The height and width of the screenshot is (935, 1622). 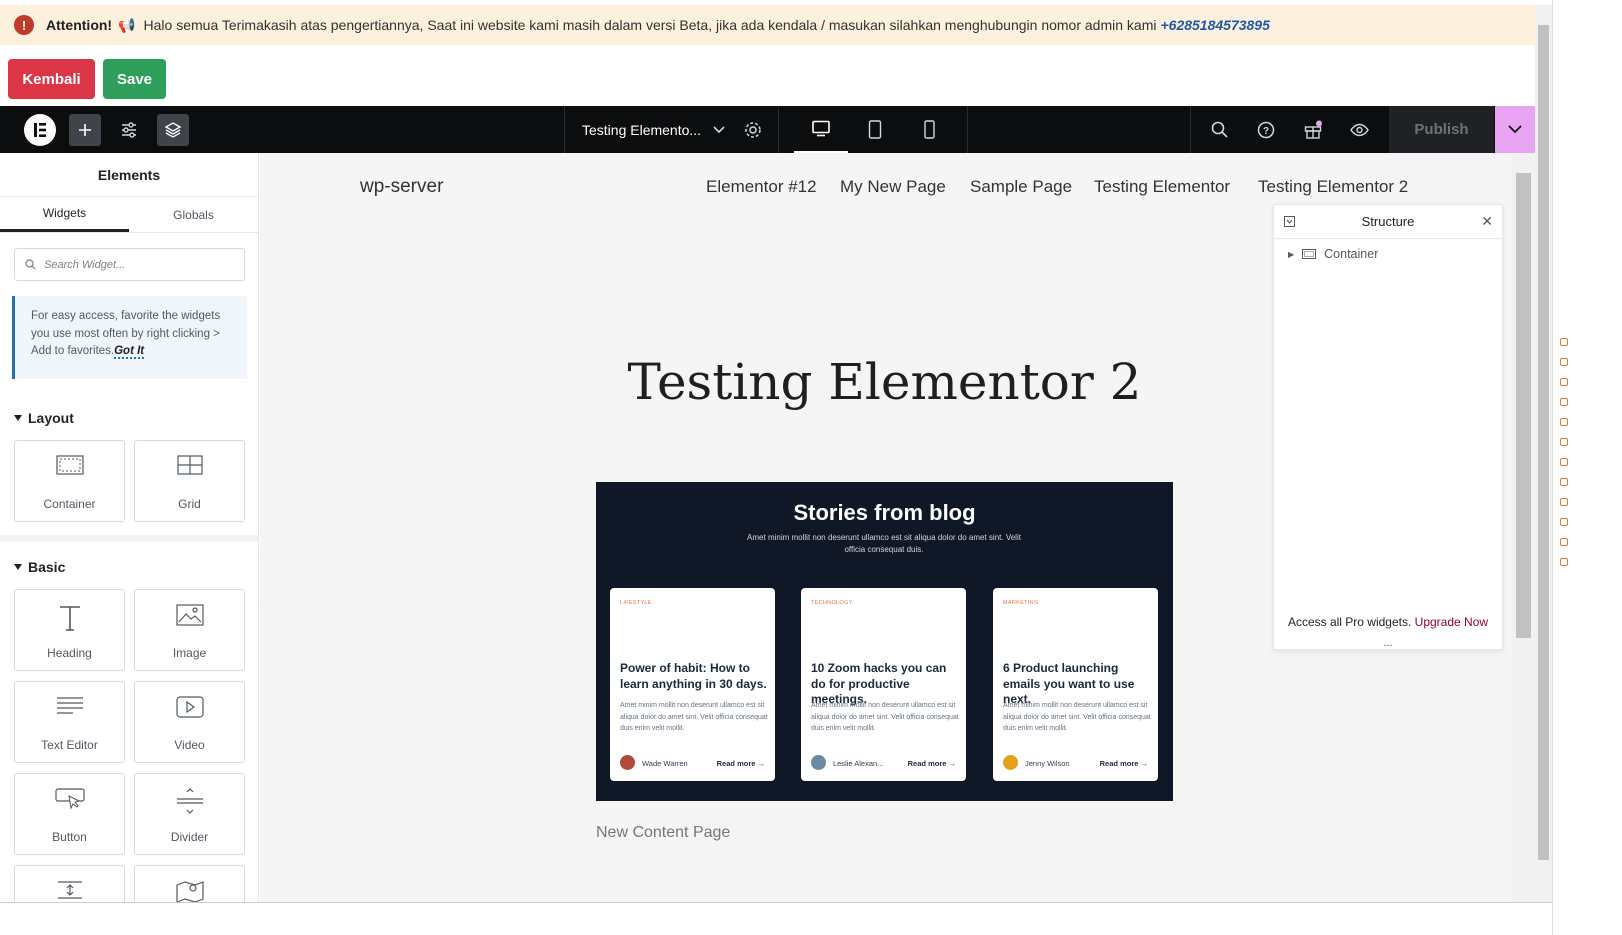 What do you see at coordinates (69, 745) in the screenshot?
I see `widget-label: Text Editor` at bounding box center [69, 745].